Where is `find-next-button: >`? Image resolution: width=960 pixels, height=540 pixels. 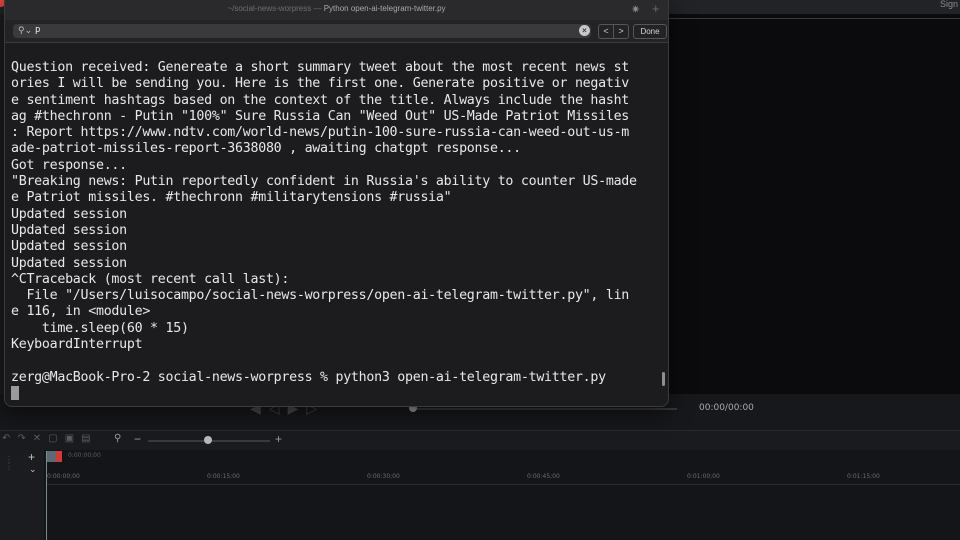
find-next-button: > is located at coordinates (620, 31).